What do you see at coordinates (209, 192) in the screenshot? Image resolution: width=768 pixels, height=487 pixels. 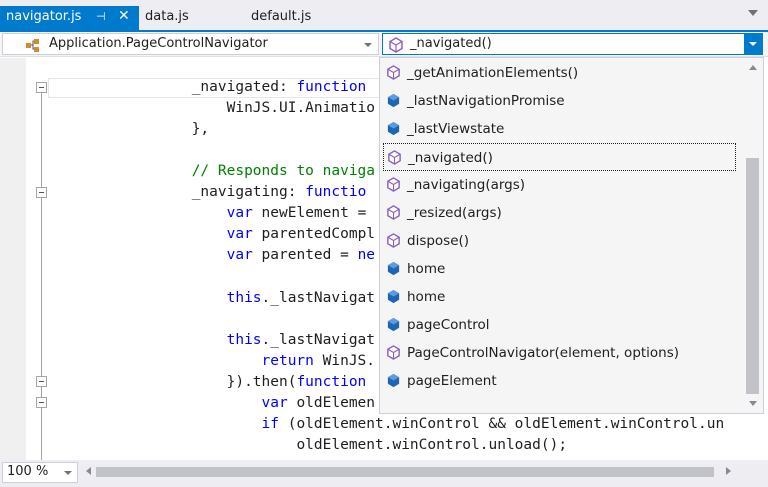 I see `code-line: _navigating: functio` at bounding box center [209, 192].